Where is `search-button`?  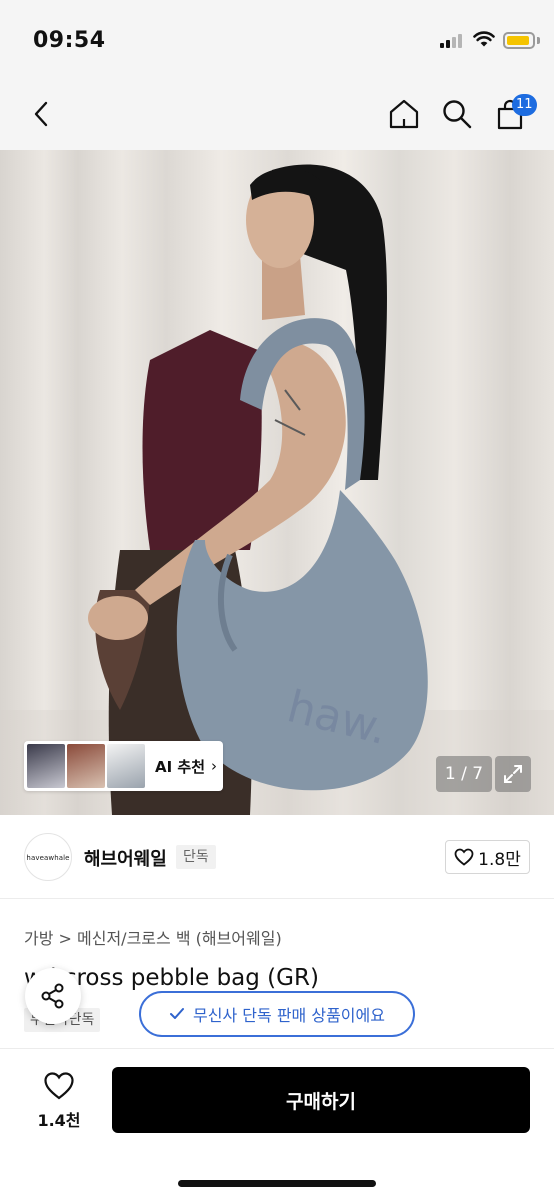
search-button is located at coordinates (457, 114).